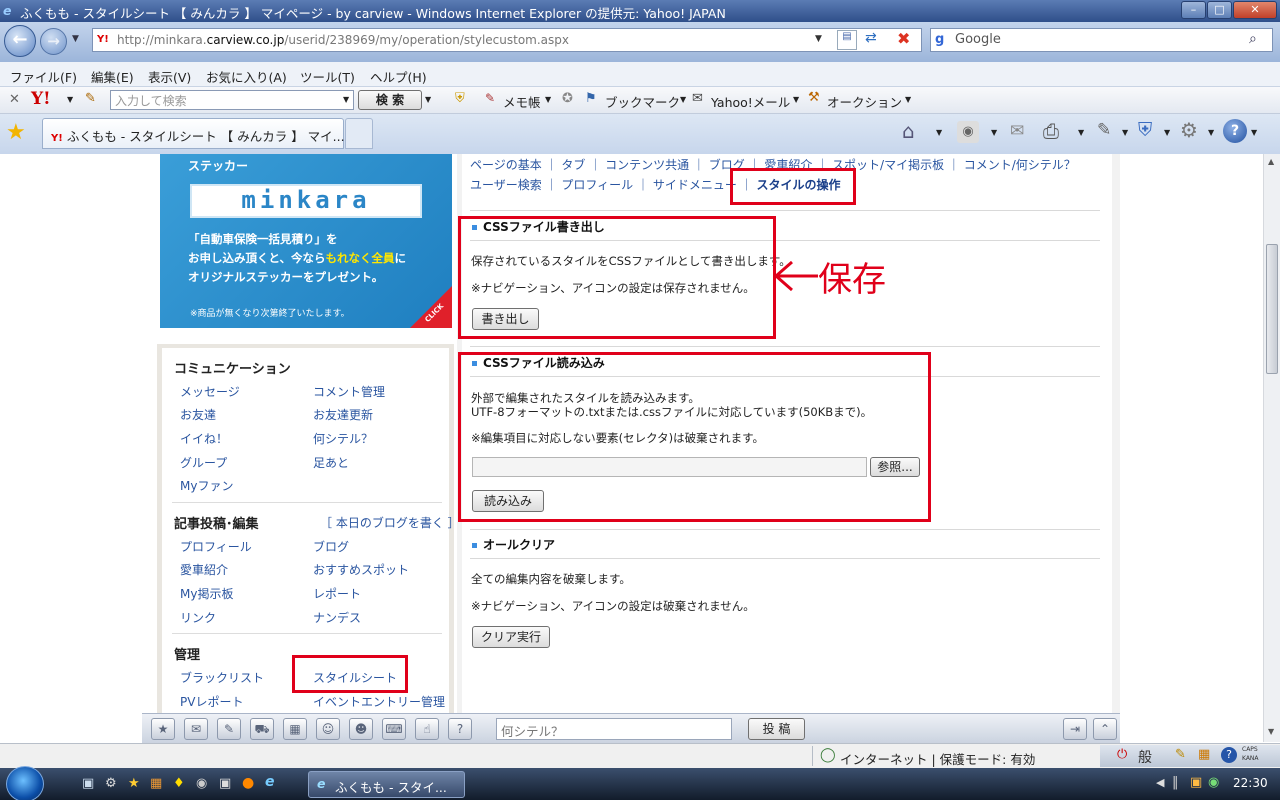 The height and width of the screenshot is (800, 1280). Describe the element at coordinates (428, 99) in the screenshot. I see `search-options-icon: ▼` at that location.